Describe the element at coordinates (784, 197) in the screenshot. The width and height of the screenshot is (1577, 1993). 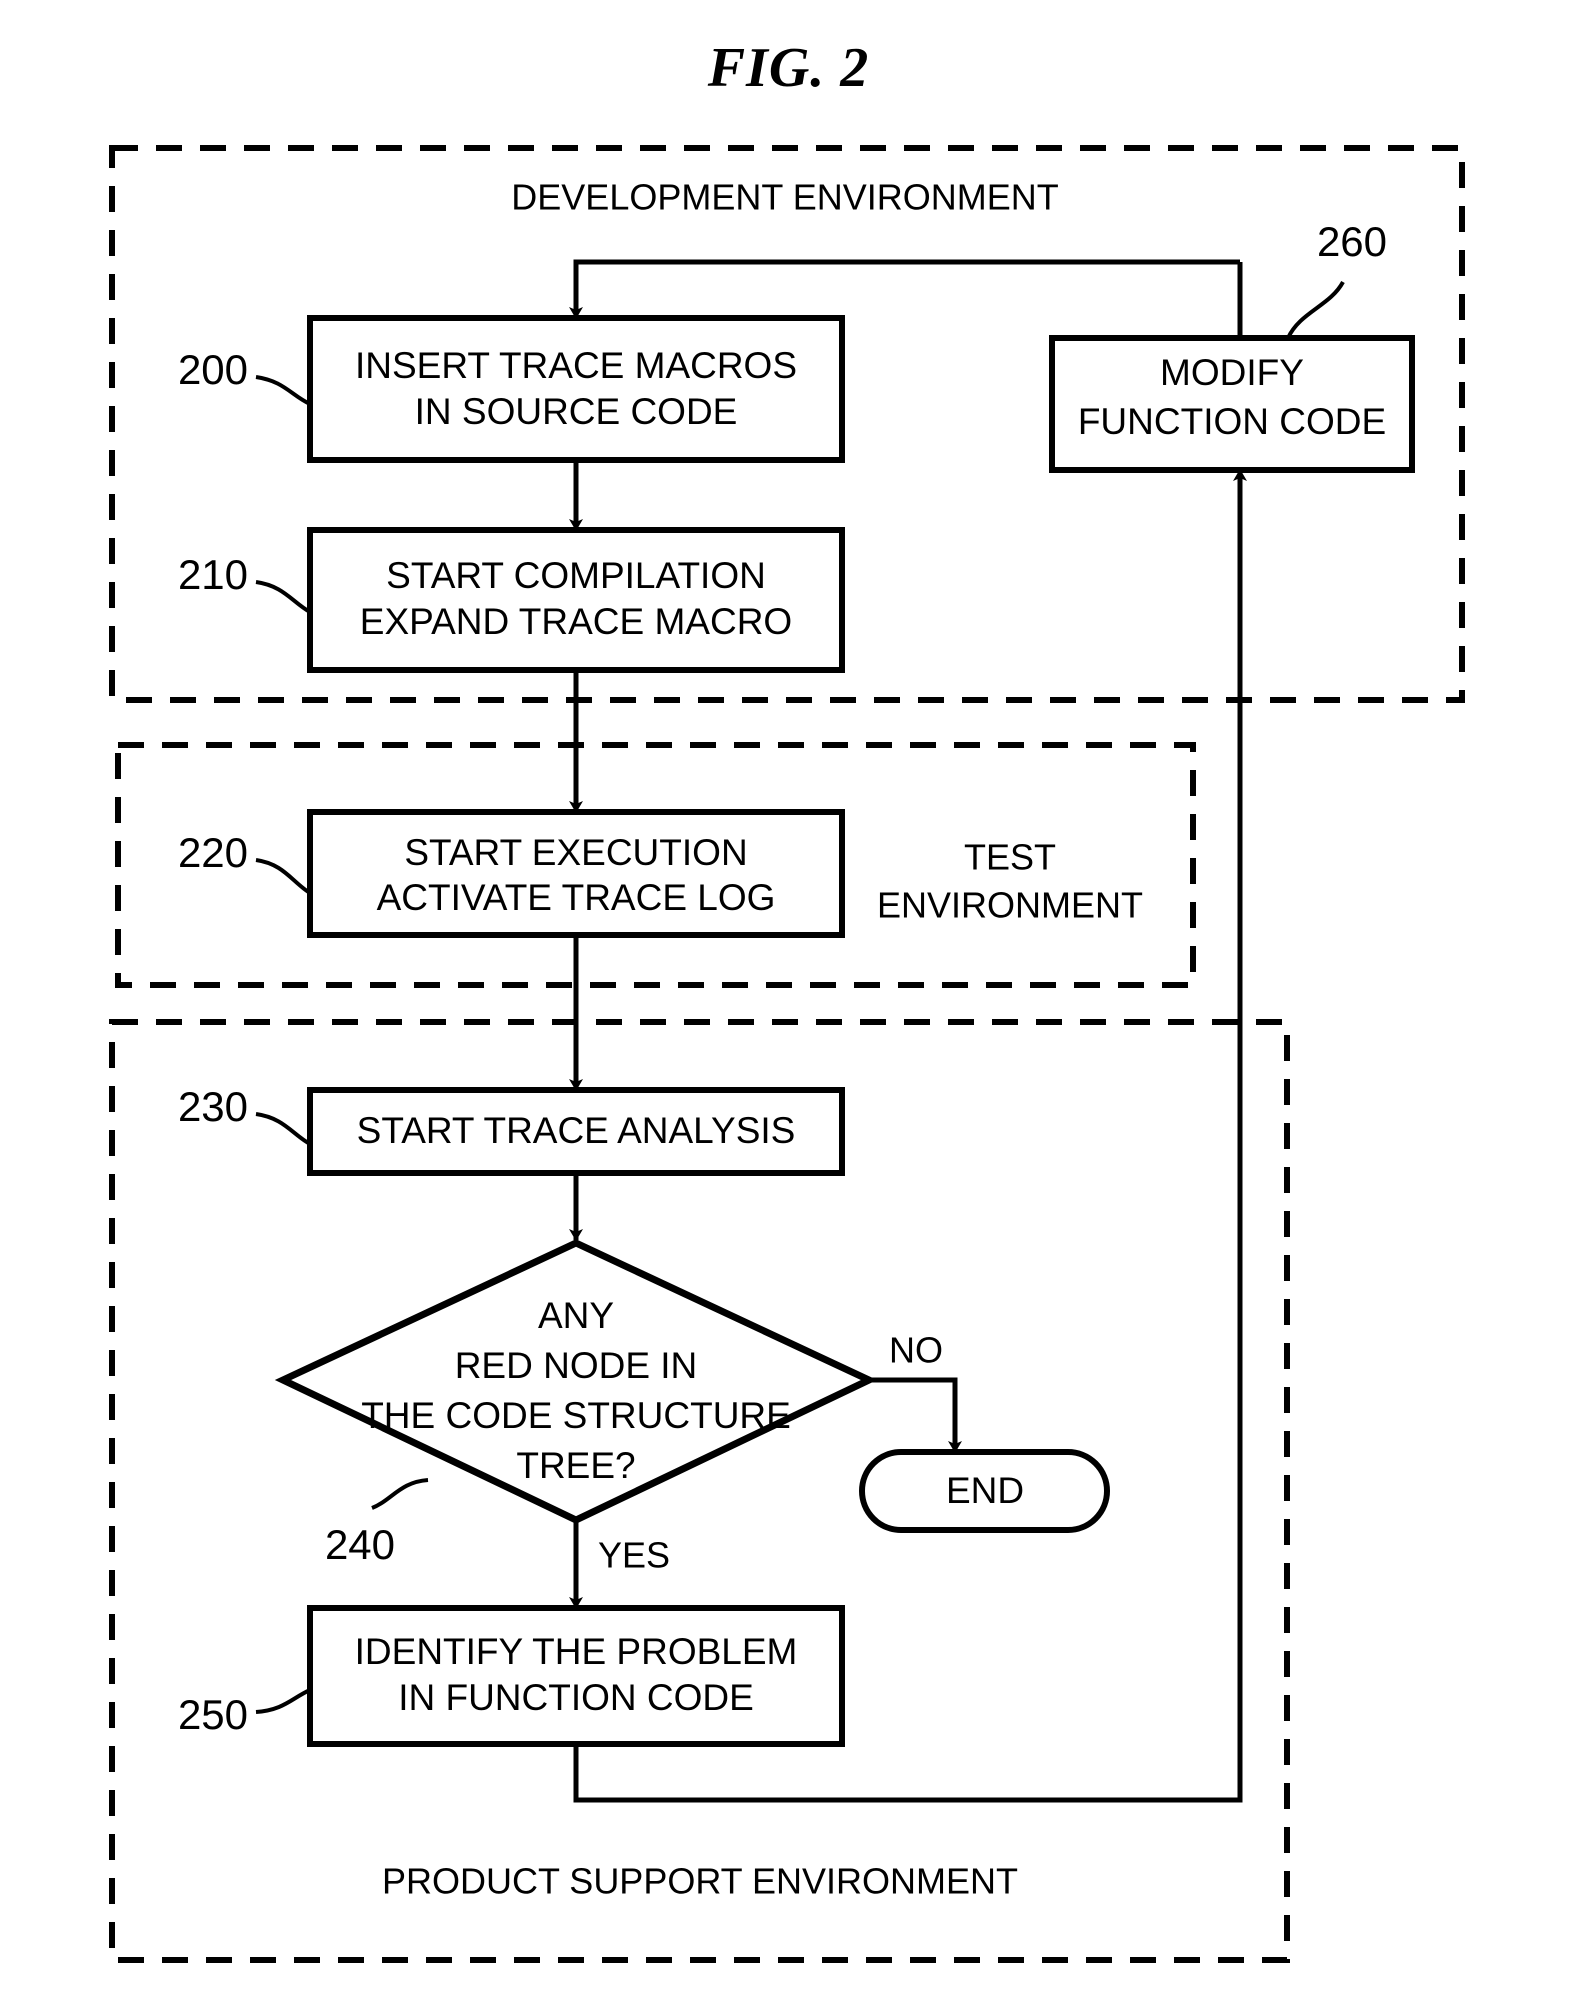
I see `development-environment-label: DEVELOPMENT ENVIRONMENT` at that location.